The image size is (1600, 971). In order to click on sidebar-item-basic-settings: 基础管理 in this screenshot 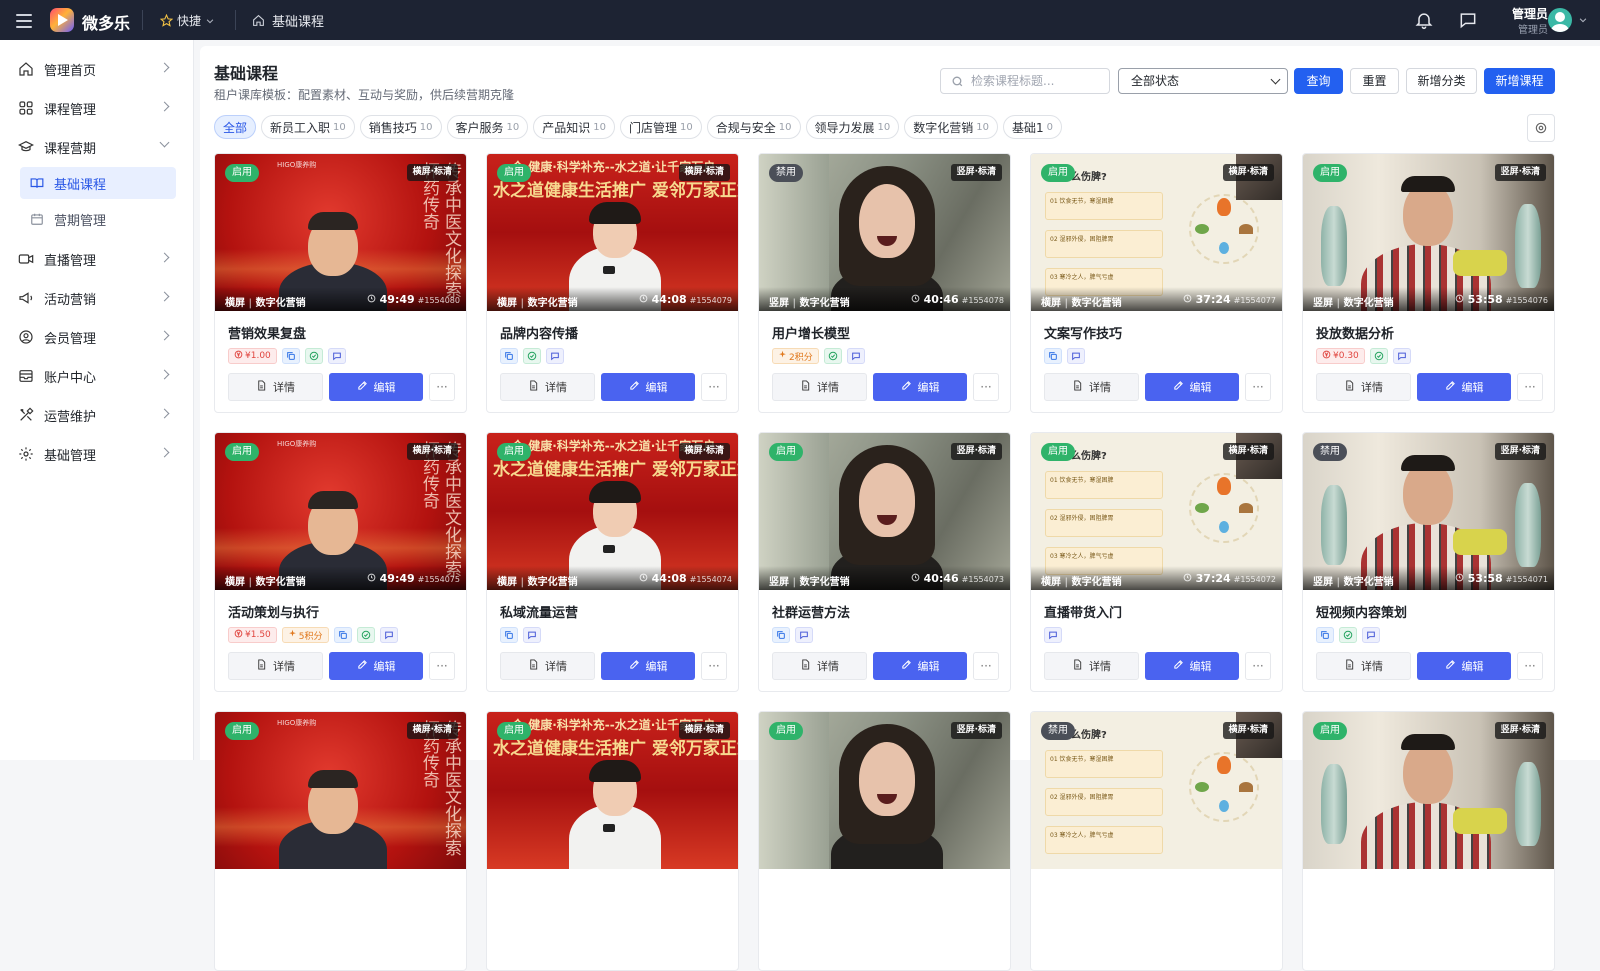, I will do `click(97, 454)`.